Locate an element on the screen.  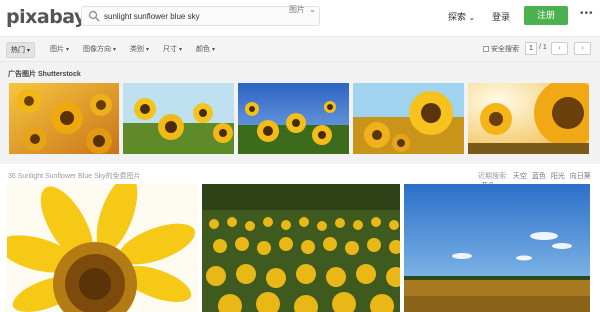
top-header: pixabay 图片 ⌄ 探索 ⌄ 登录 注册 ••• is located at coordinates (300, 18).